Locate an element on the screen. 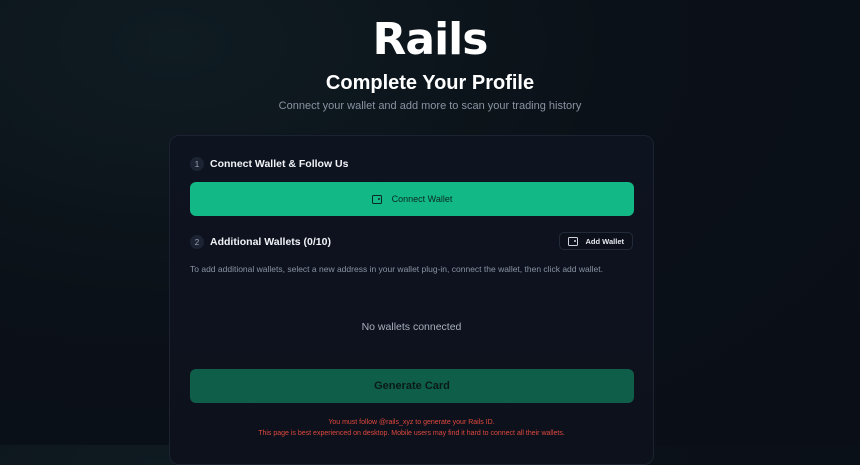 The height and width of the screenshot is (465, 860). generate-card-button: Generate Card is located at coordinates (412, 386).